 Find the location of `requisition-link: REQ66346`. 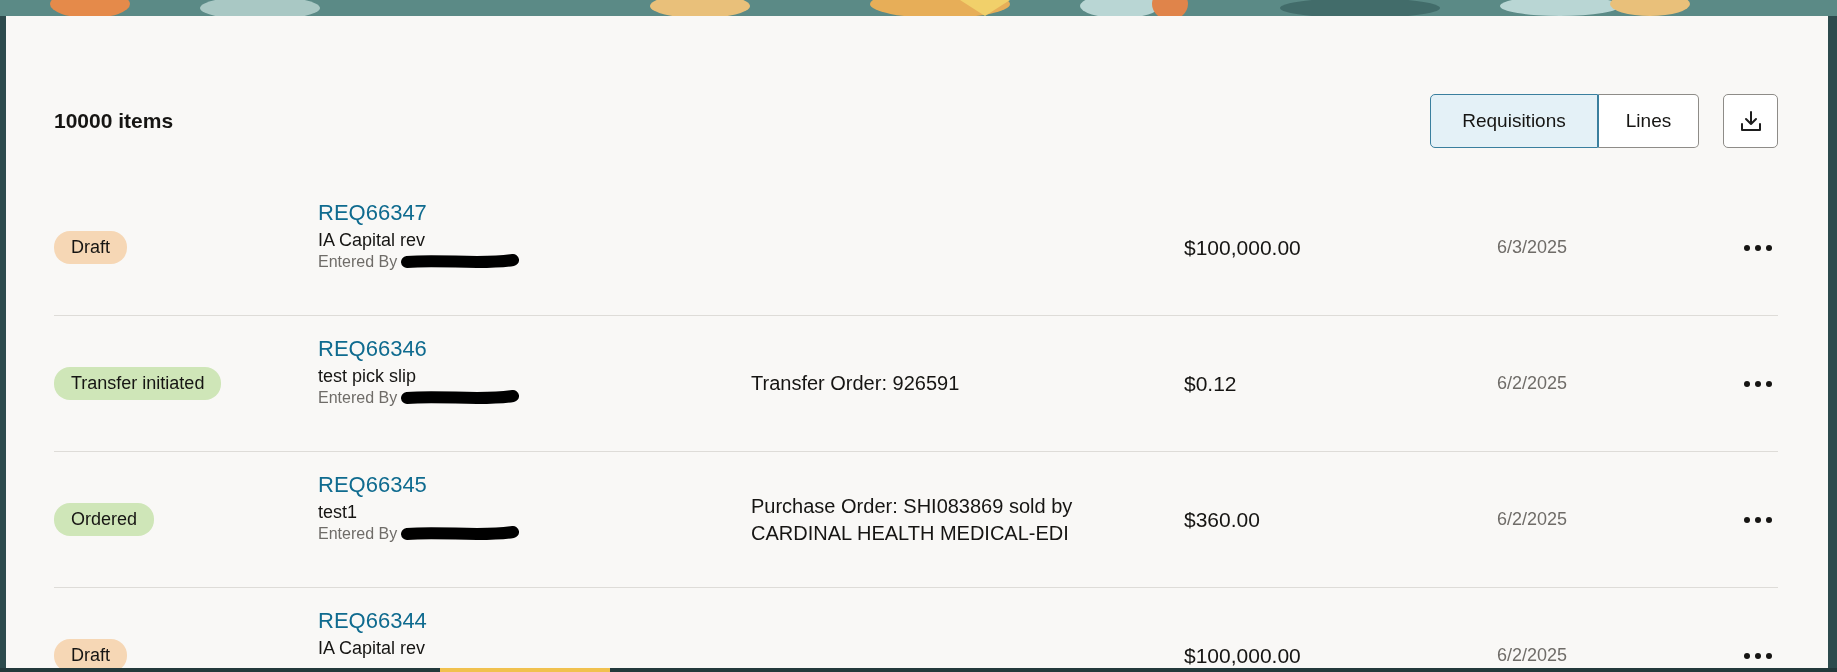

requisition-link: REQ66346 is located at coordinates (372, 349).